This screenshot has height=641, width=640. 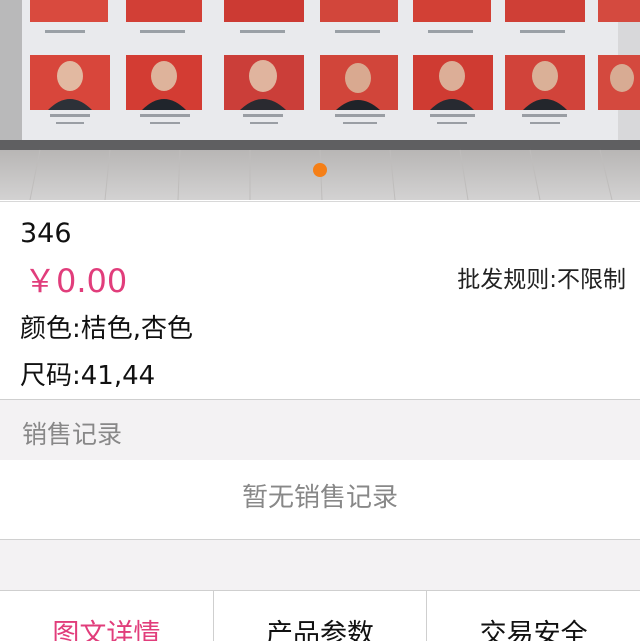 I want to click on detail-tab-bar: 图文详情 产品参数 交易安全, so click(x=320, y=615).